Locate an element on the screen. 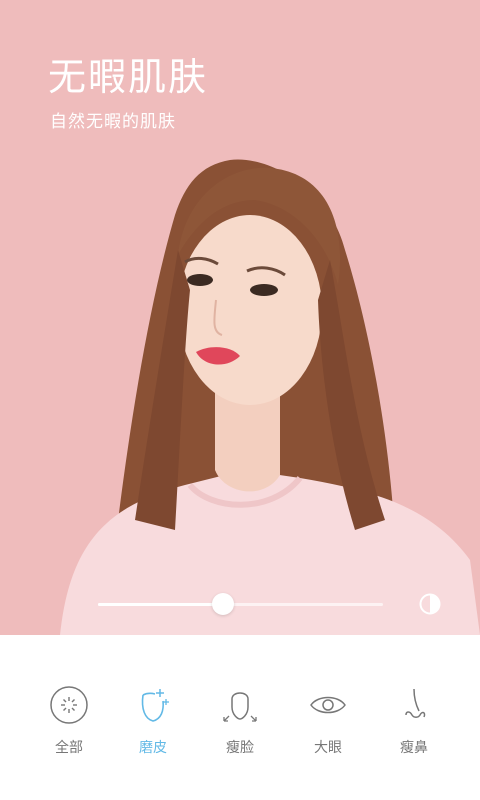  tool-slim-face-label: 瘦脸 is located at coordinates (240, 748).